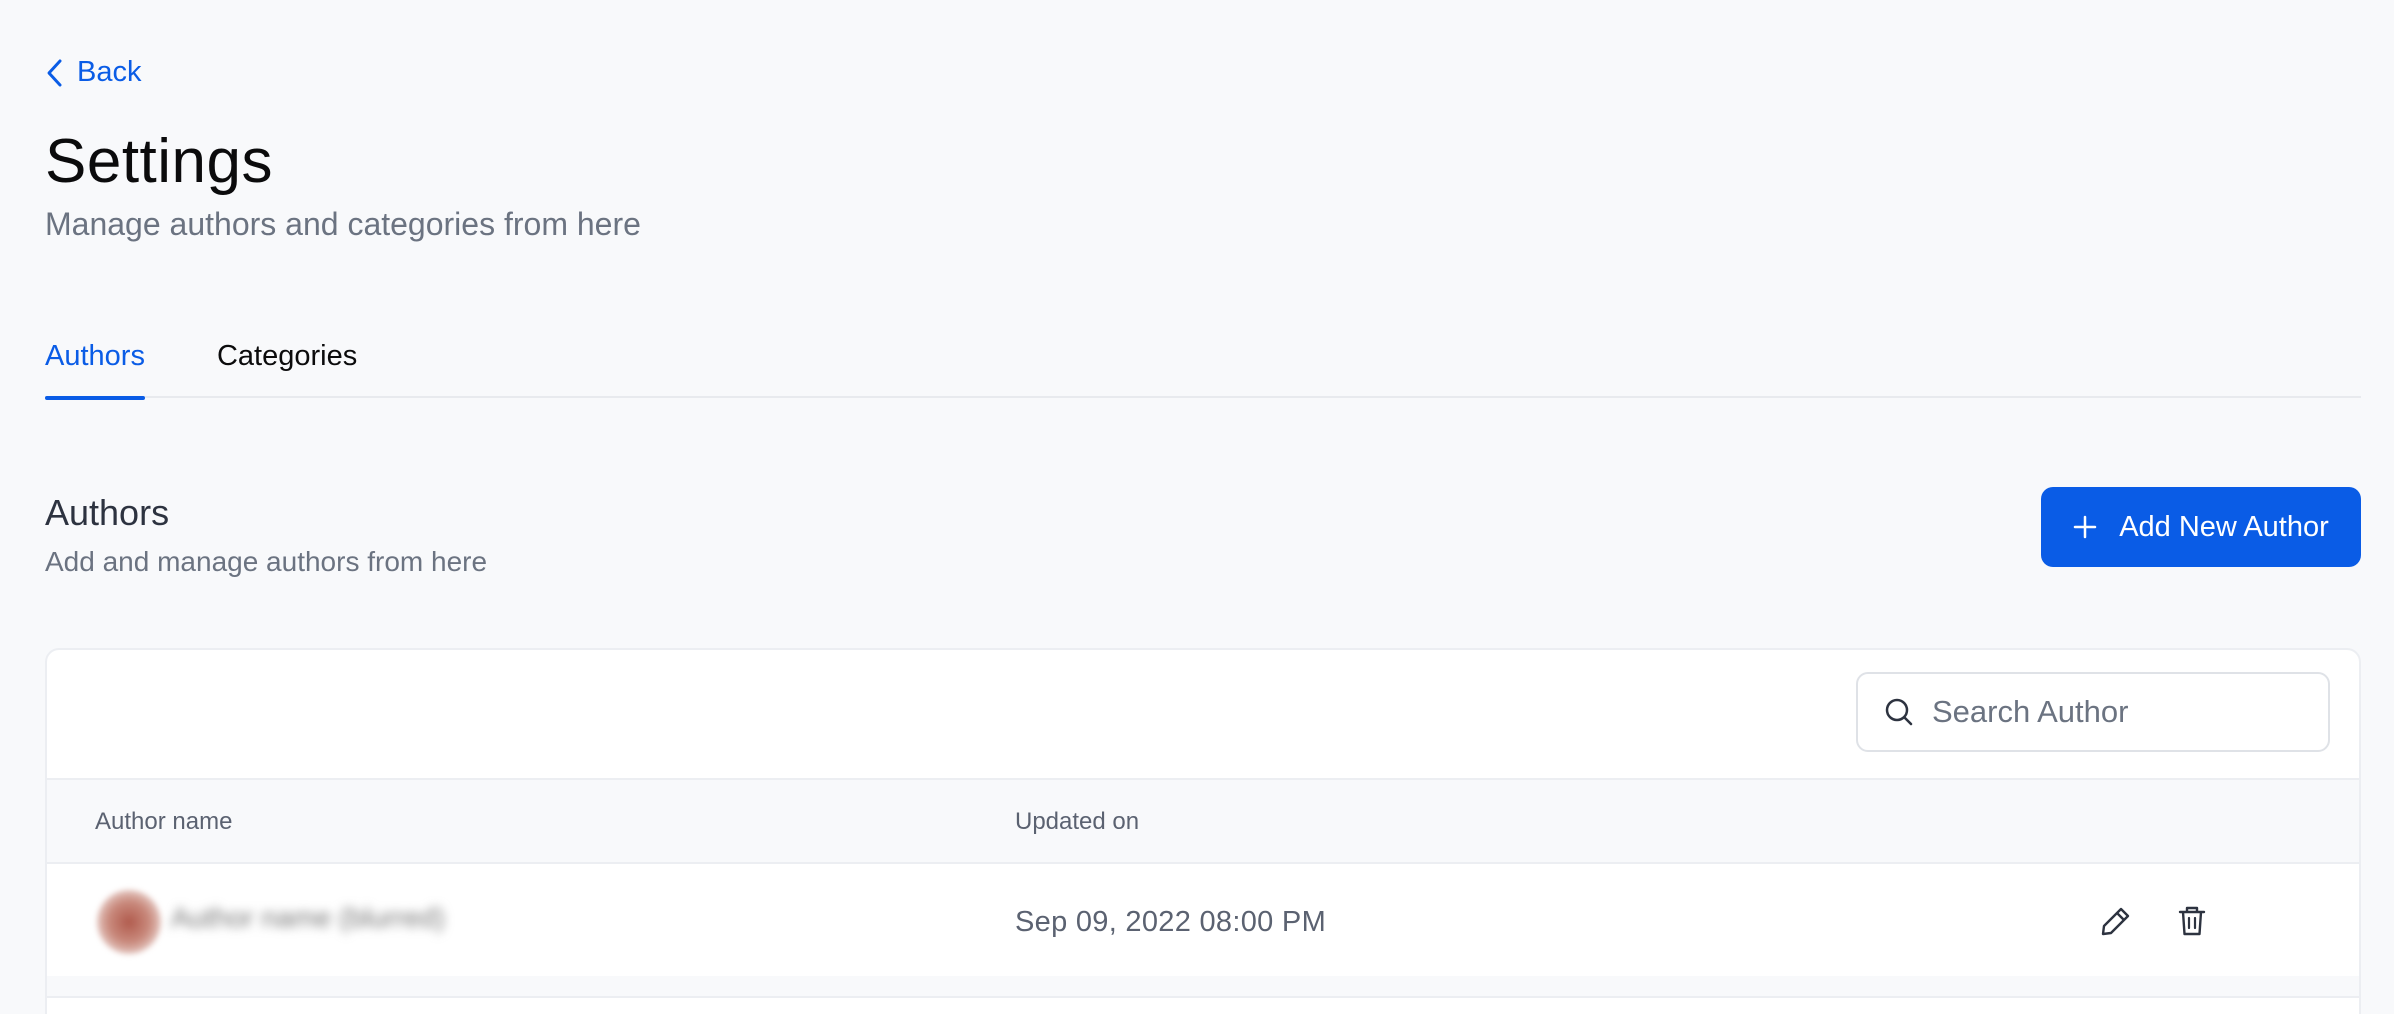  I want to click on section-title: Authors, so click(107, 512).